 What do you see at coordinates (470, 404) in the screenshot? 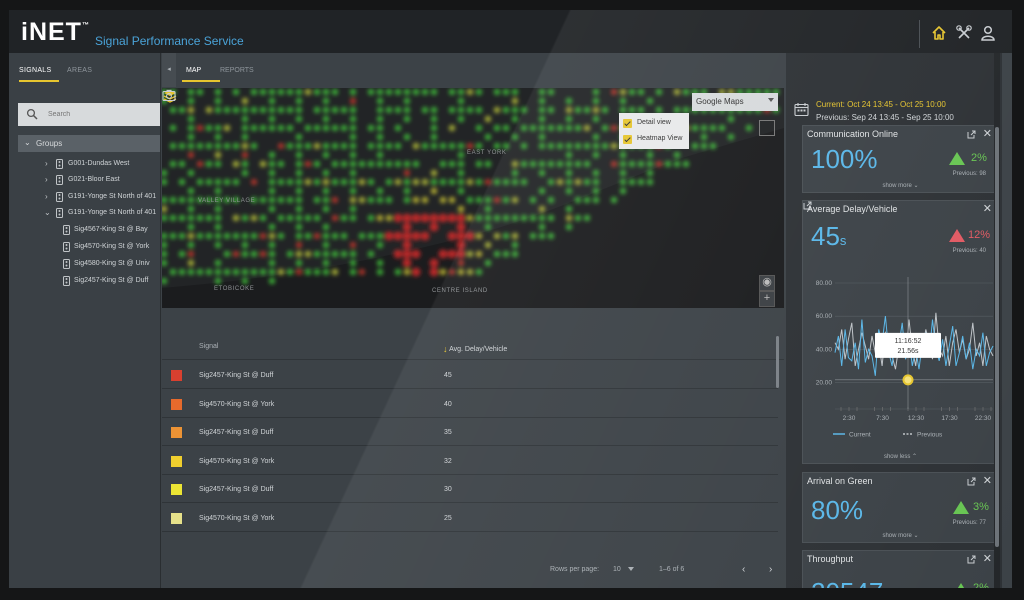
I see `table-row: Sig4570-King St @ York 40` at bounding box center [470, 404].